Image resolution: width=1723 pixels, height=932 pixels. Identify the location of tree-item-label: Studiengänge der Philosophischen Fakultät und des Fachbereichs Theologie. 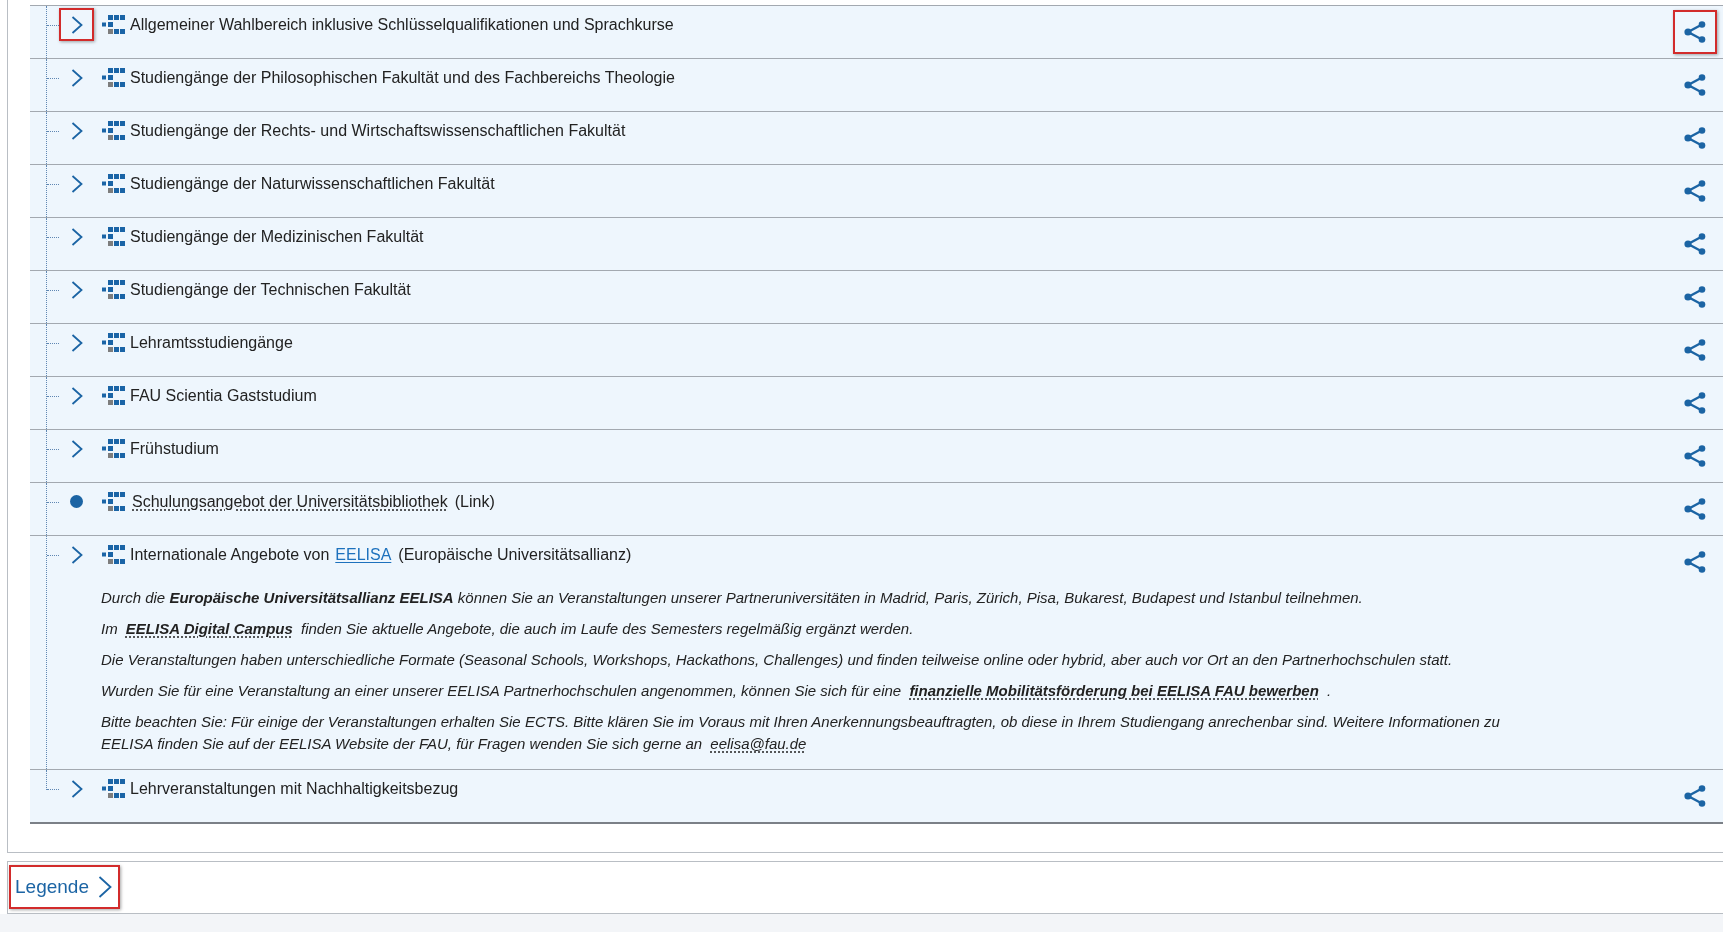
(402, 77).